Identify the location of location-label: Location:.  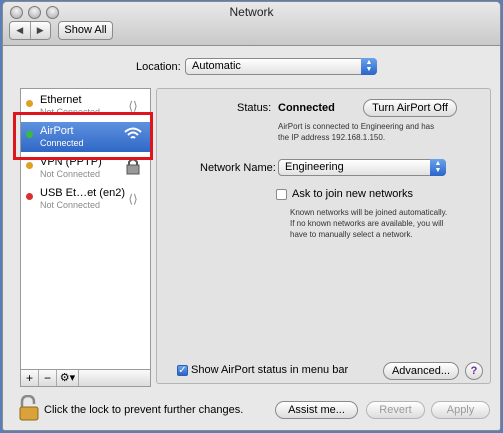
(158, 67).